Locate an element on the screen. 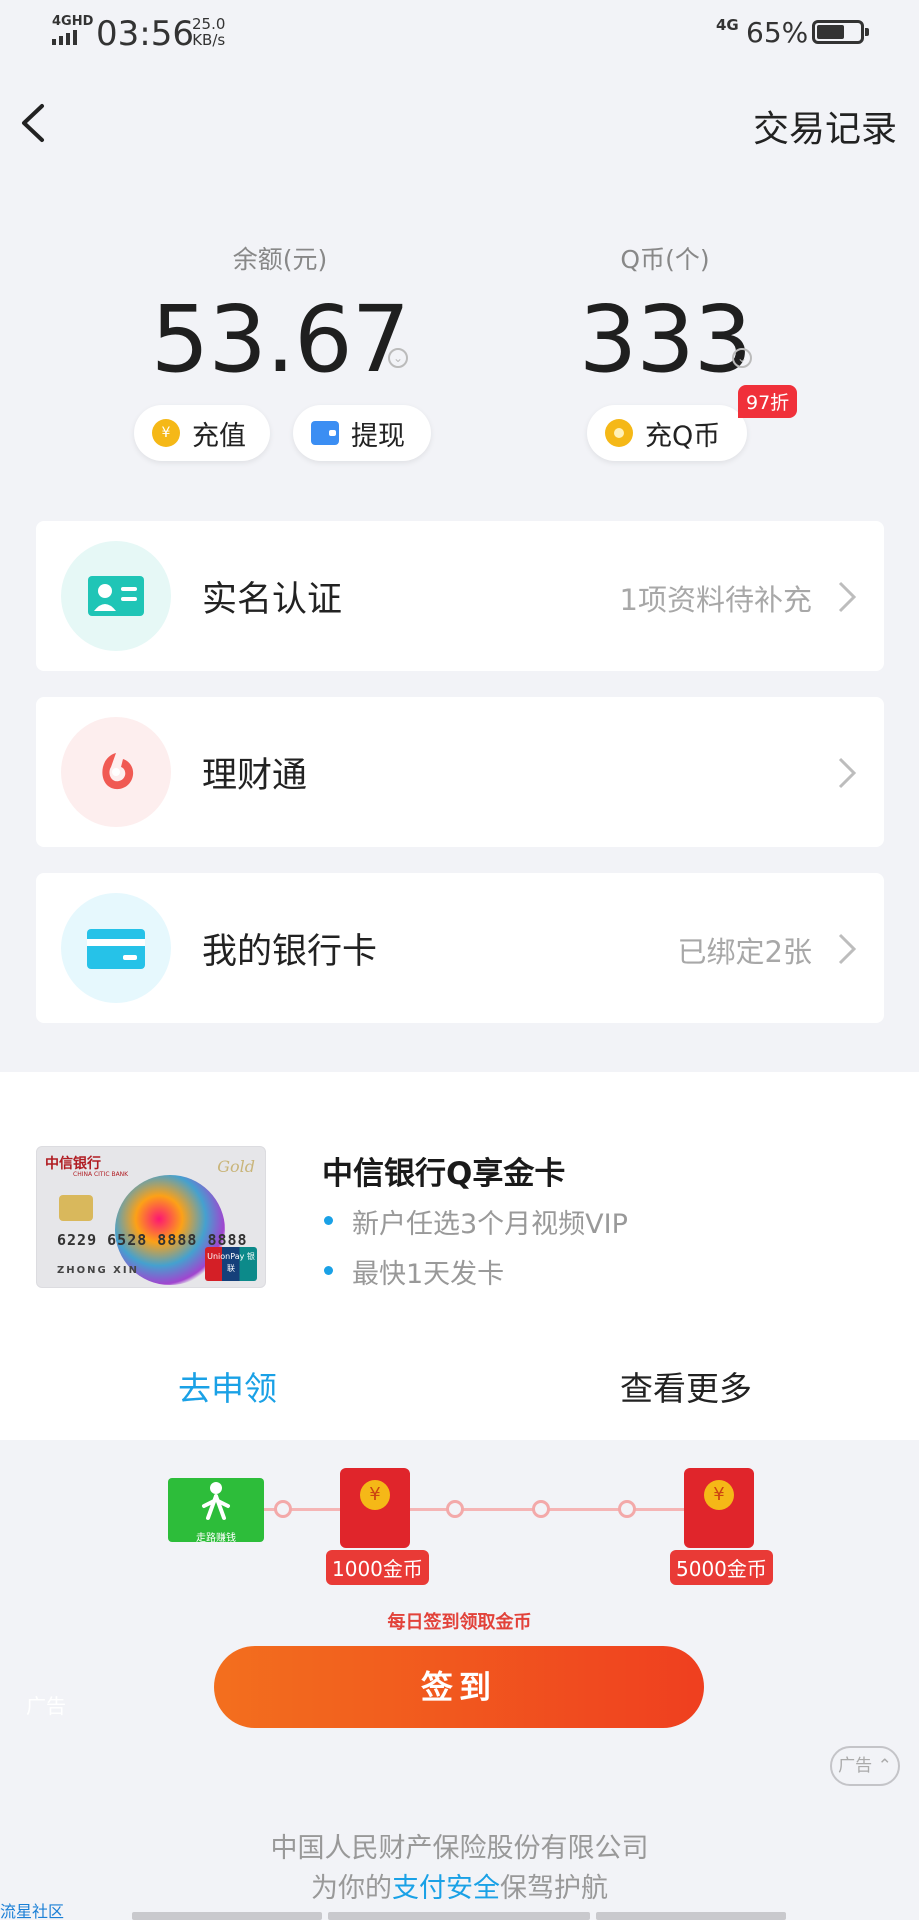  list-item-bank-cards: 我的银行卡 已绑定2张 is located at coordinates (460, 948).